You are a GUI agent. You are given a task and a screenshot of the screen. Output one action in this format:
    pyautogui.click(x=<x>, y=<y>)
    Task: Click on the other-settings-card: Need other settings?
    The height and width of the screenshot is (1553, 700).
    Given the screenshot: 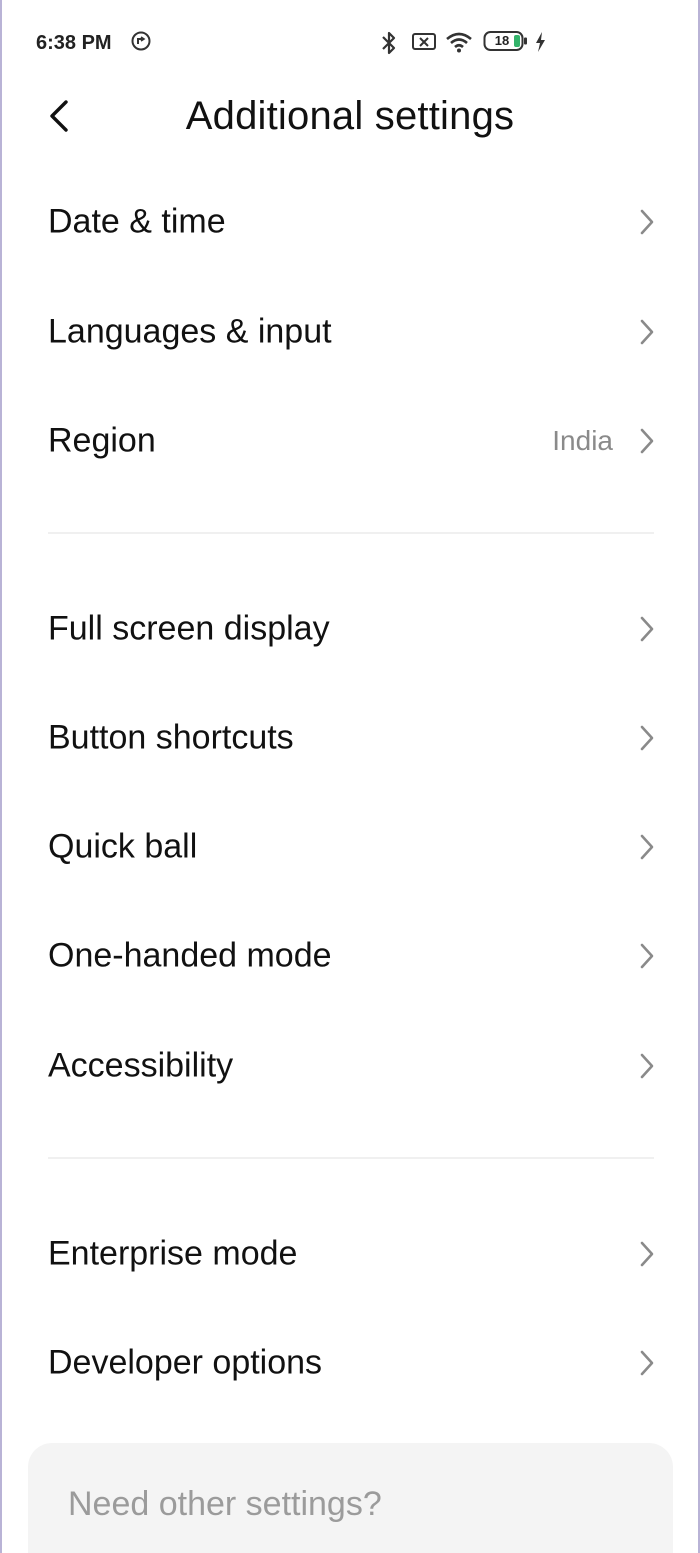 What is the action you would take?
    pyautogui.click(x=350, y=1498)
    